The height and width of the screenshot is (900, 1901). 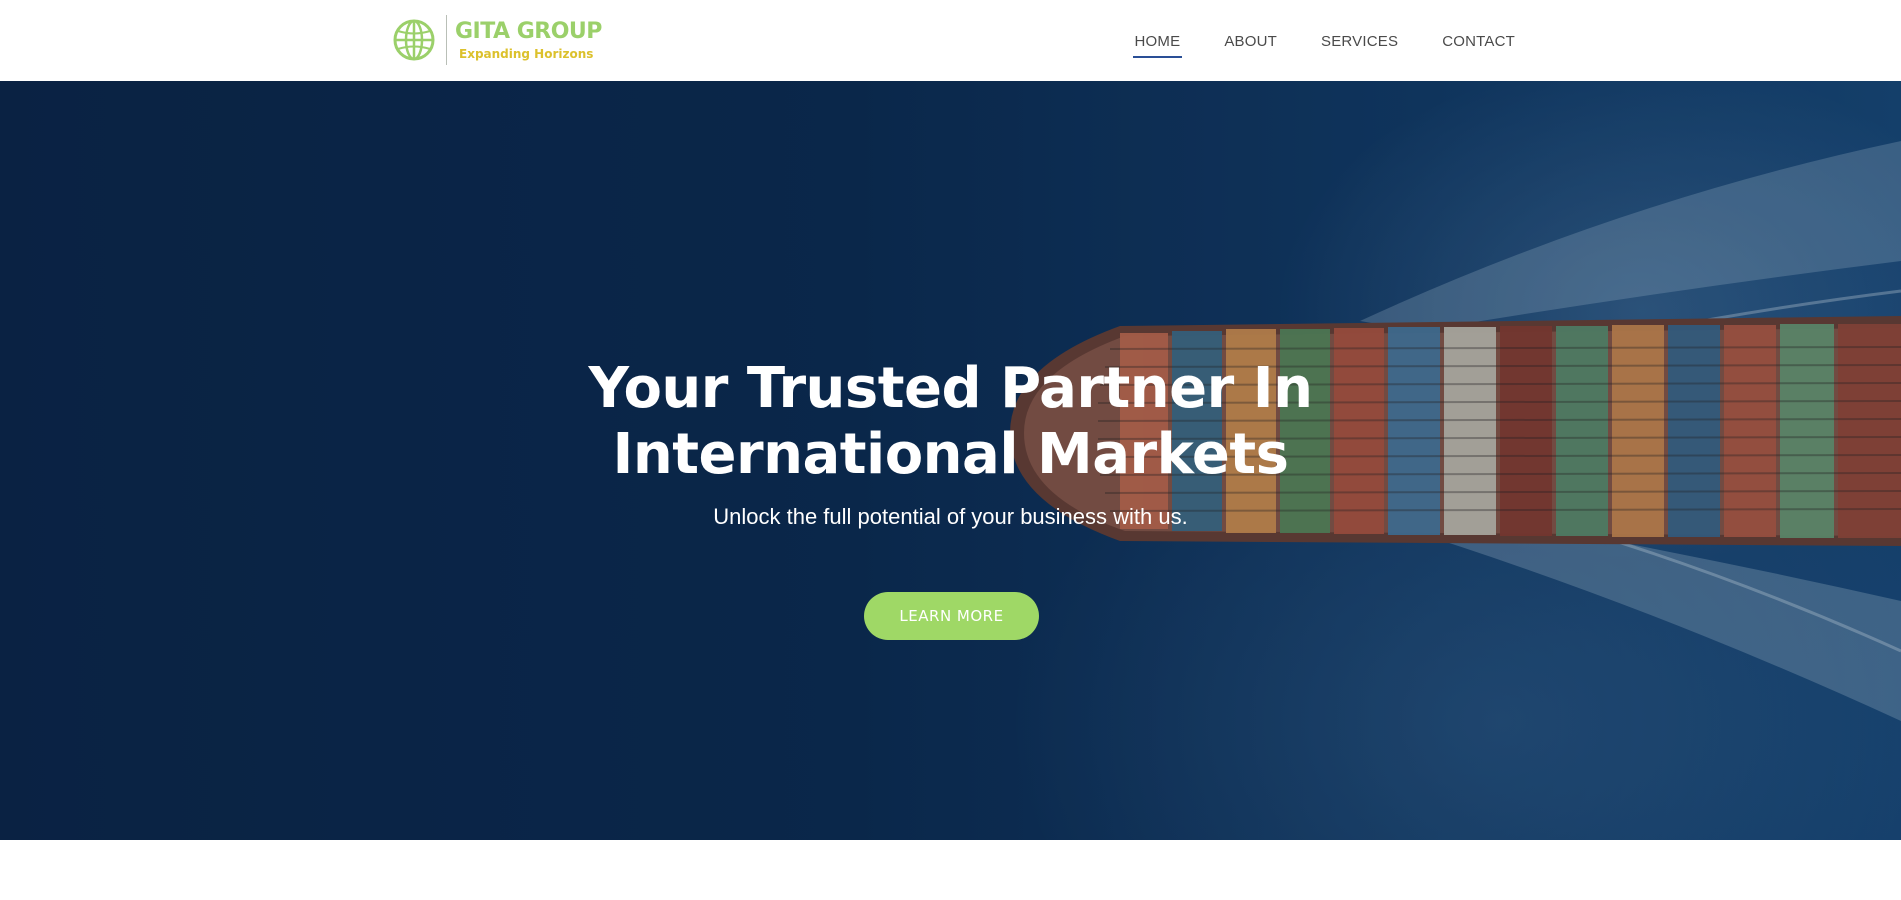 What do you see at coordinates (950, 454) in the screenshot?
I see `hero-title-line-2: International Markets` at bounding box center [950, 454].